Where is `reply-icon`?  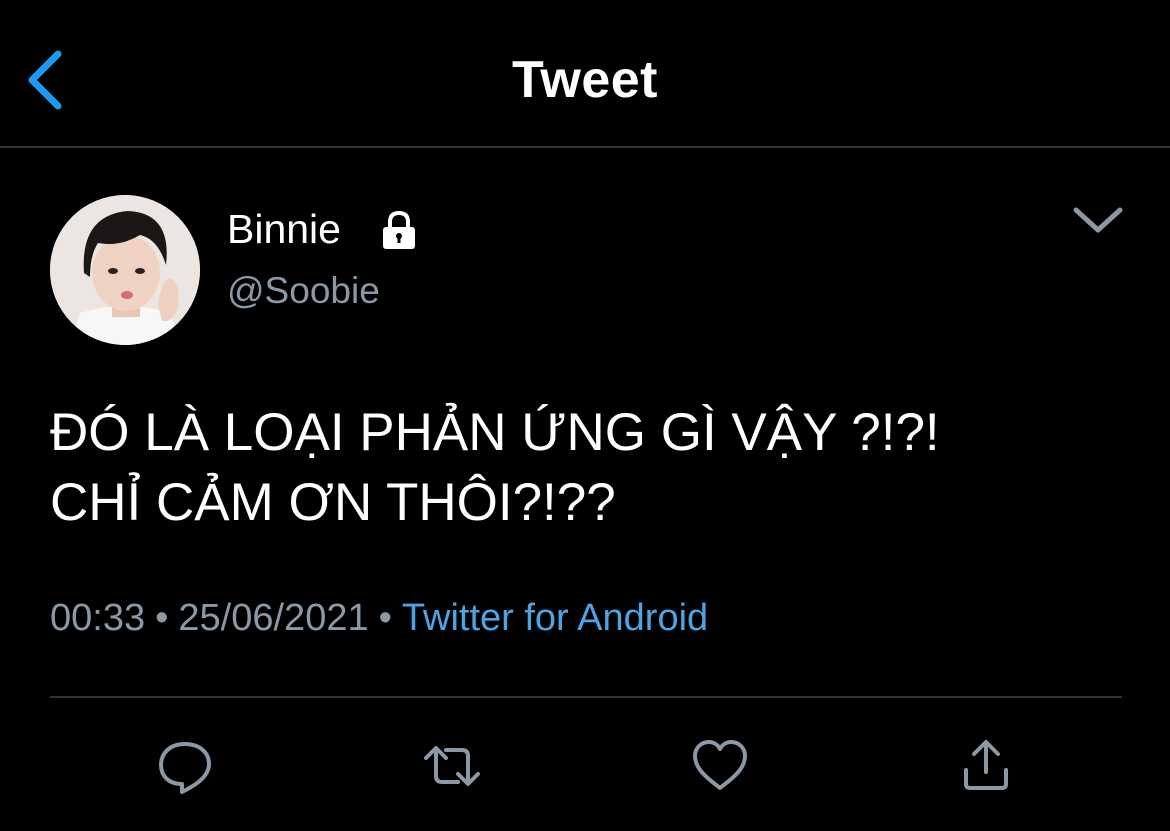
reply-icon is located at coordinates (185, 768).